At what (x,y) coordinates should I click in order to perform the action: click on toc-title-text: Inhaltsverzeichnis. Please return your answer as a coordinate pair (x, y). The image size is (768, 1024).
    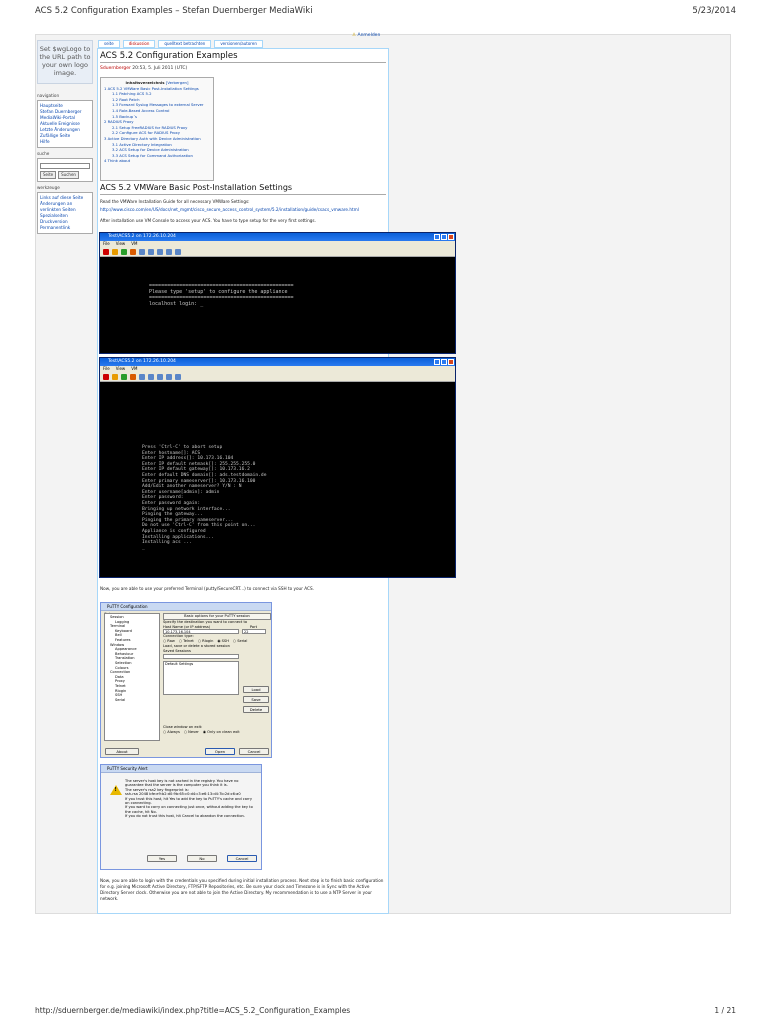
    Looking at the image, I should click on (145, 82).